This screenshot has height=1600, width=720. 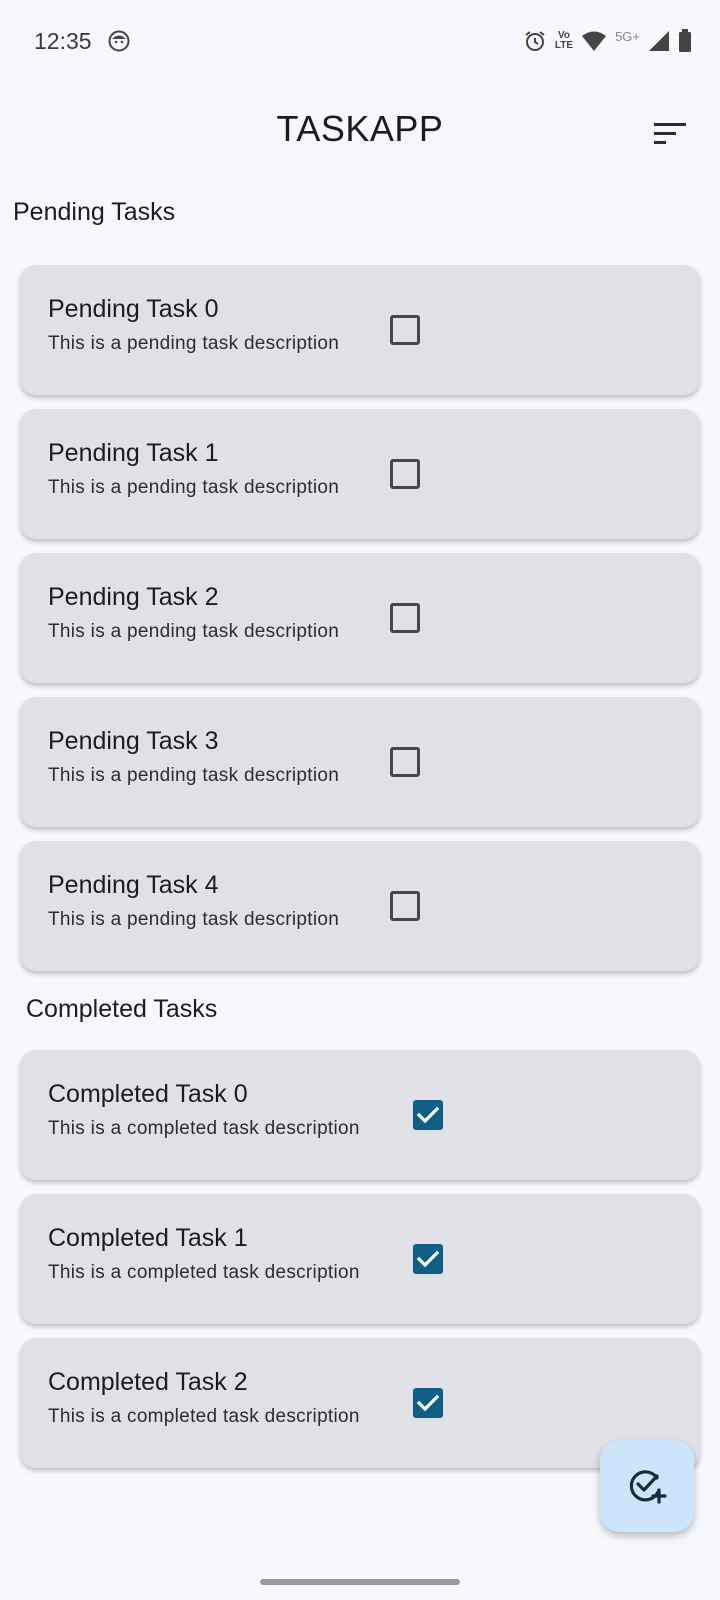 What do you see at coordinates (119, 43) in the screenshot?
I see `notification-face-icon` at bounding box center [119, 43].